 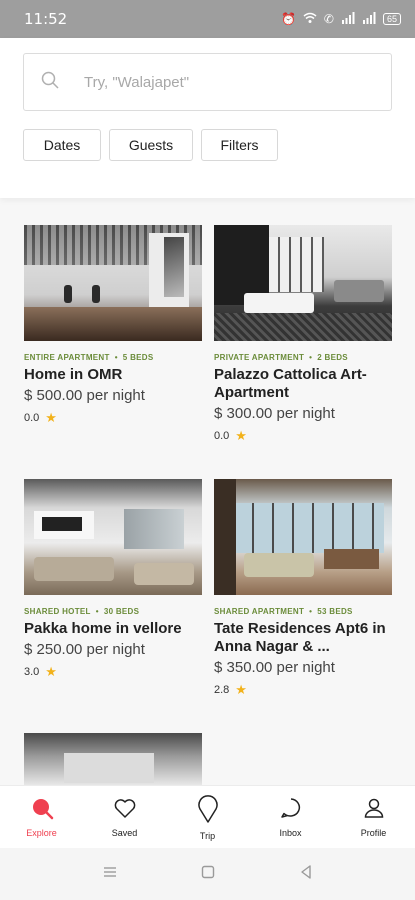 What do you see at coordinates (110, 874) in the screenshot?
I see `recent-apps-icon` at bounding box center [110, 874].